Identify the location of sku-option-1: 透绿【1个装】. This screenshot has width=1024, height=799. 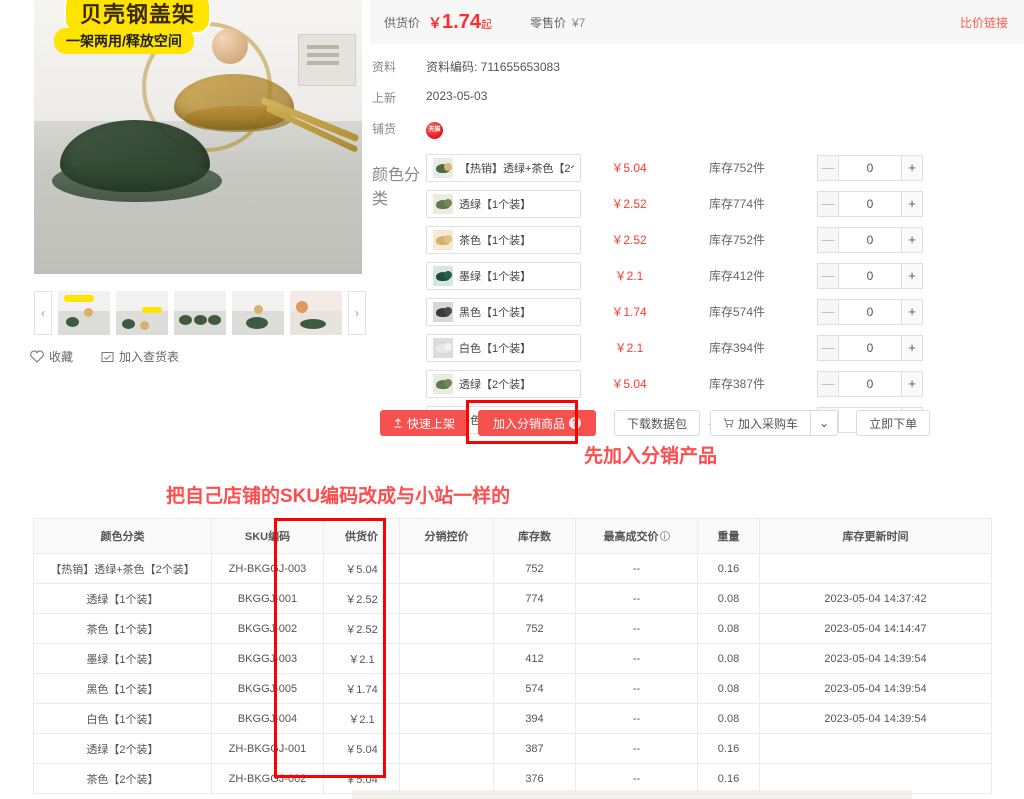
(503, 203).